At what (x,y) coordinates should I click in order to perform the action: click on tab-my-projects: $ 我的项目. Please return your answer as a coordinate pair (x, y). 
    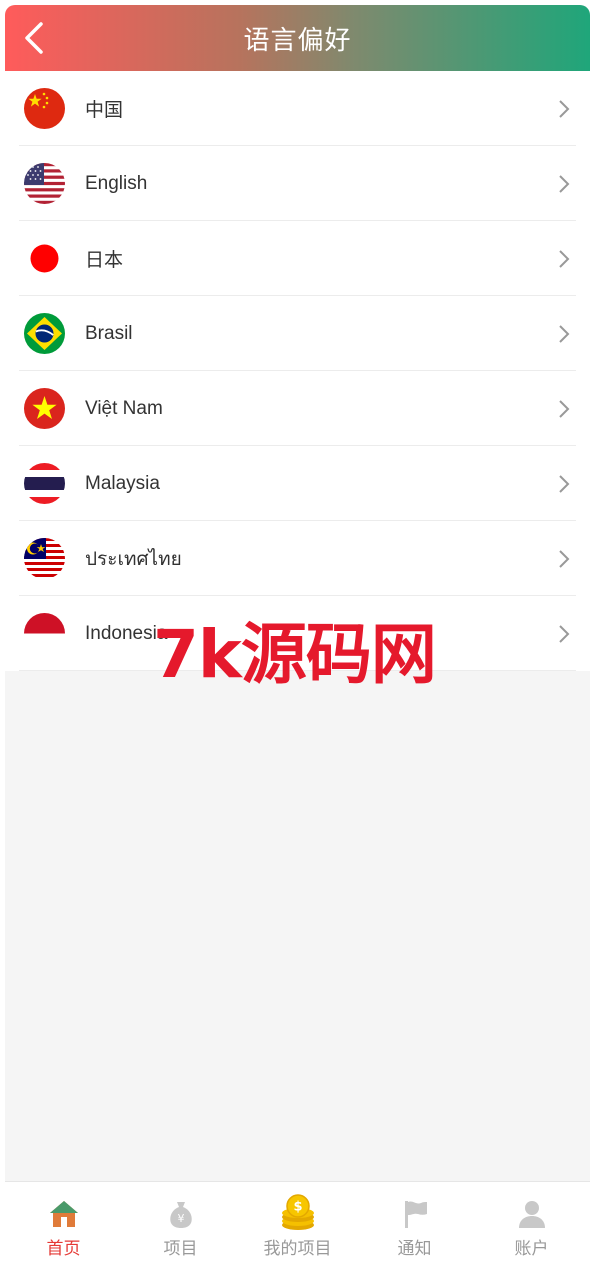
    Looking at the image, I should click on (297, 1226).